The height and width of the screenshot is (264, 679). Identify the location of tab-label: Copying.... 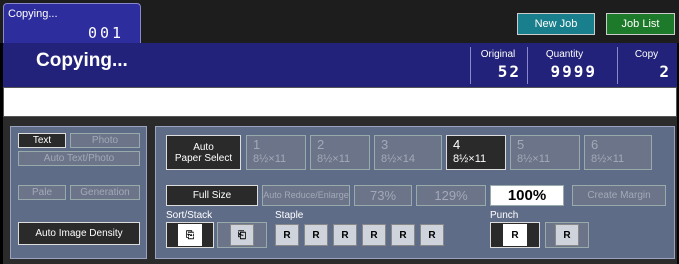
(33, 14).